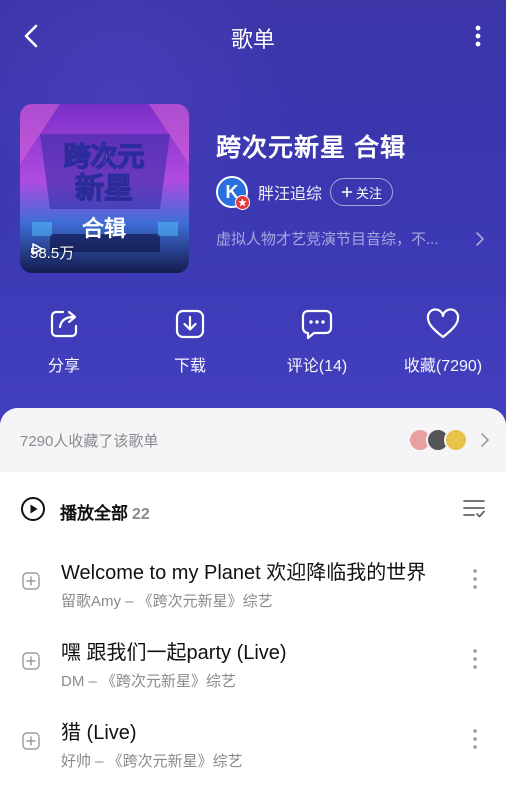 Image resolution: width=506 pixels, height=790 pixels. Describe the element at coordinates (174, 653) in the screenshot. I see `song-title: 嘿 跟我们一起party (Live)` at that location.